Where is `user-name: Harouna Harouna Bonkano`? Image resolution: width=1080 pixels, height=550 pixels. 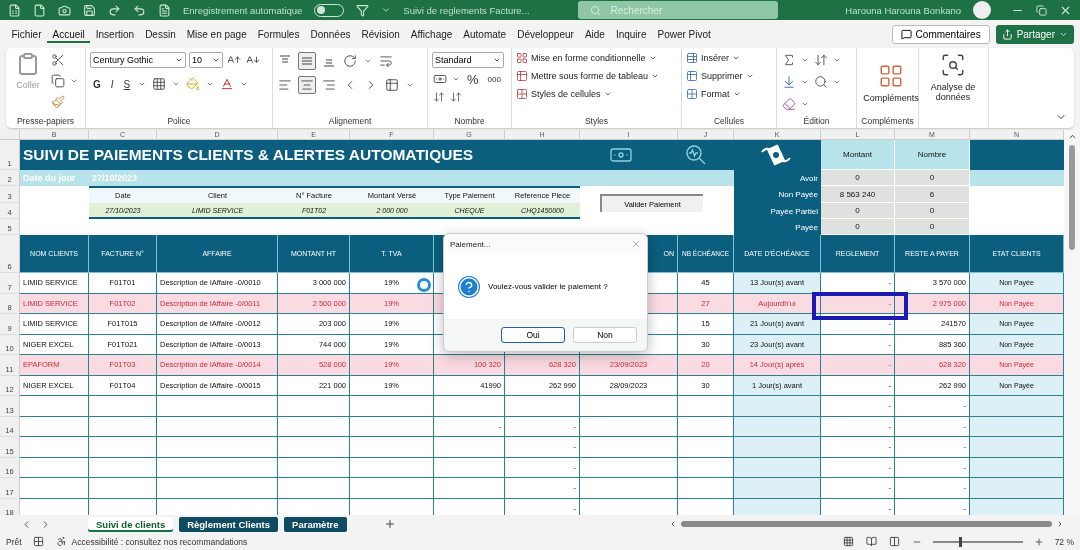 user-name: Harouna Harouna Bonkano is located at coordinates (903, 10).